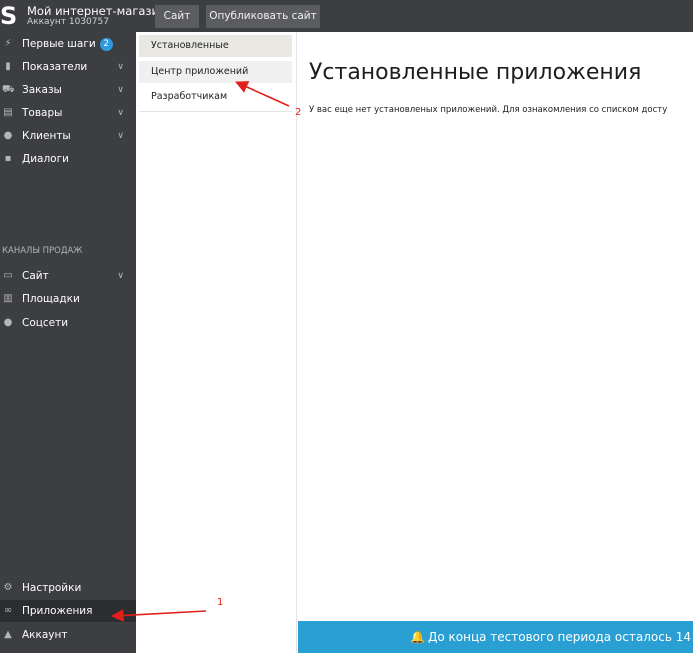 Image resolution: width=693 pixels, height=653 pixels. Describe the element at coordinates (45, 159) in the screenshot. I see `sidebar-item-label: Диалоги` at that location.